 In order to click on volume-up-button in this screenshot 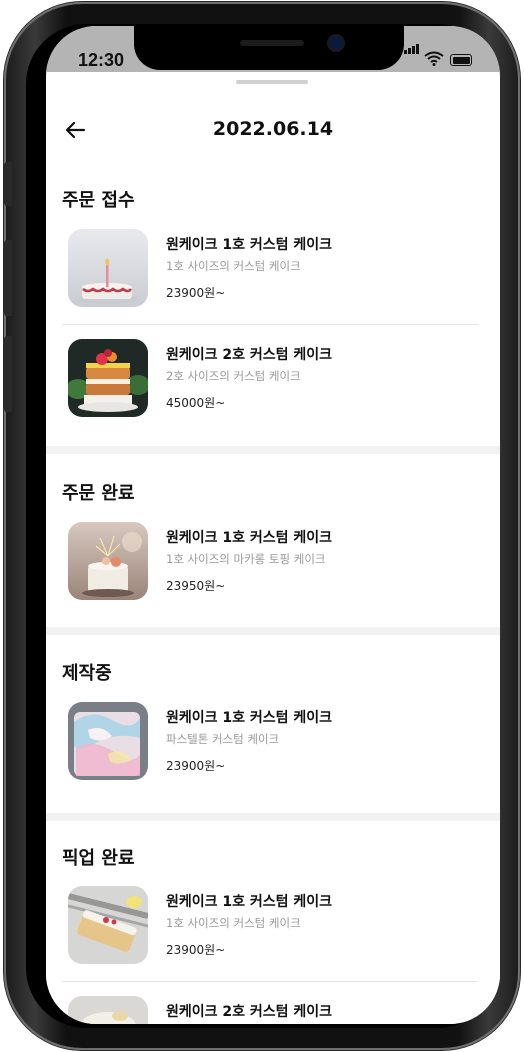, I will do `click(8, 278)`.